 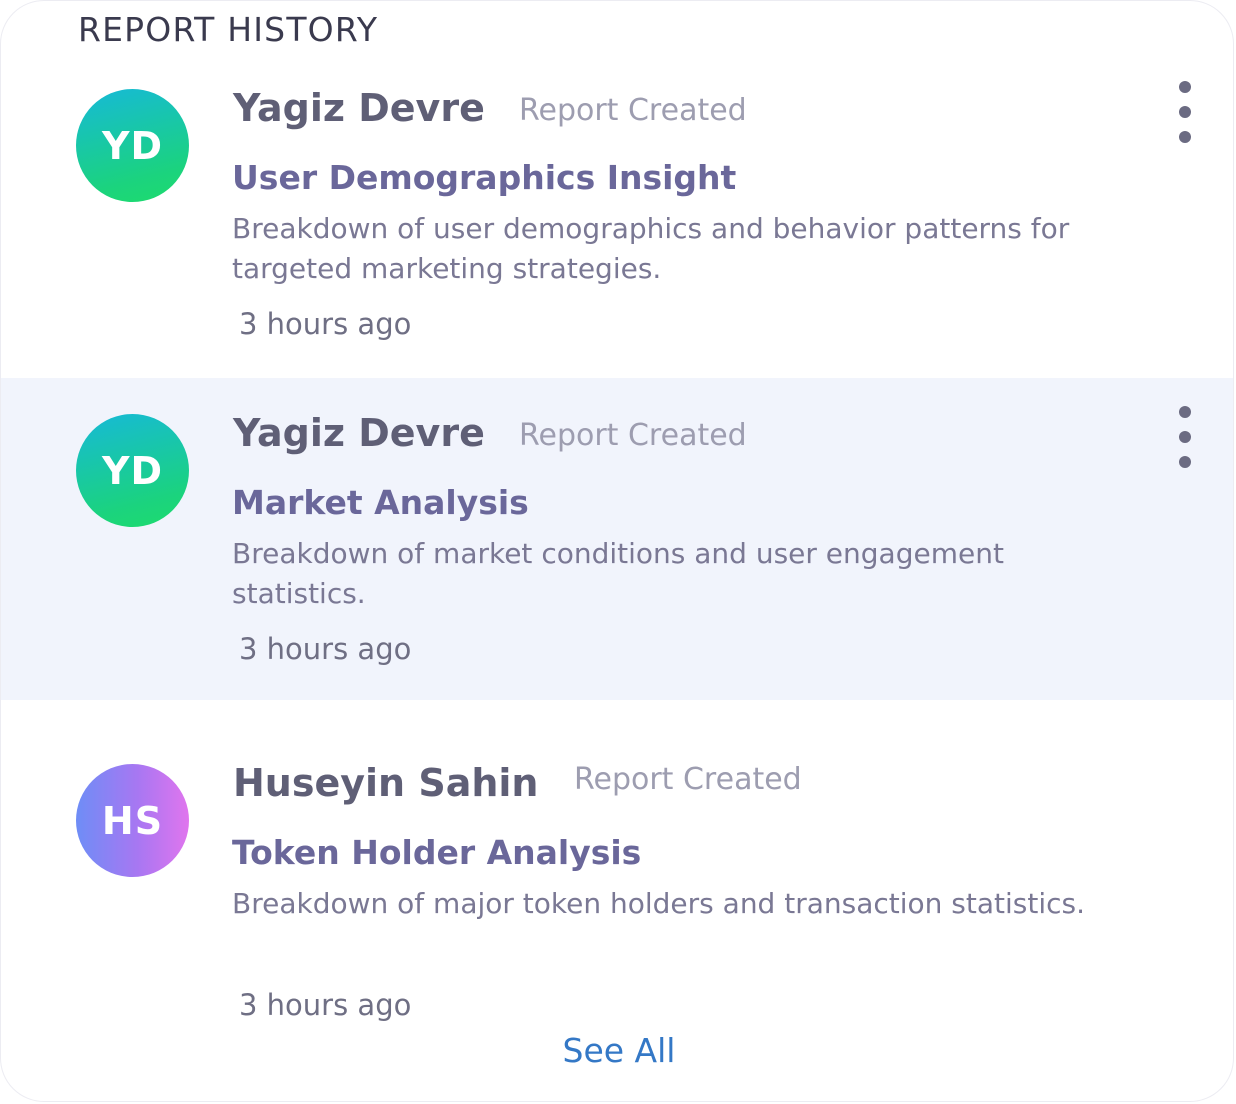 What do you see at coordinates (617, 1050) in the screenshot?
I see `see-all-link: See All` at bounding box center [617, 1050].